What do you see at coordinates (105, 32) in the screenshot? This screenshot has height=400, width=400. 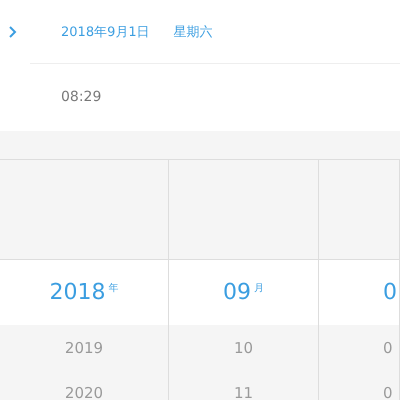 I see `date-text: 2018年9月1日` at bounding box center [105, 32].